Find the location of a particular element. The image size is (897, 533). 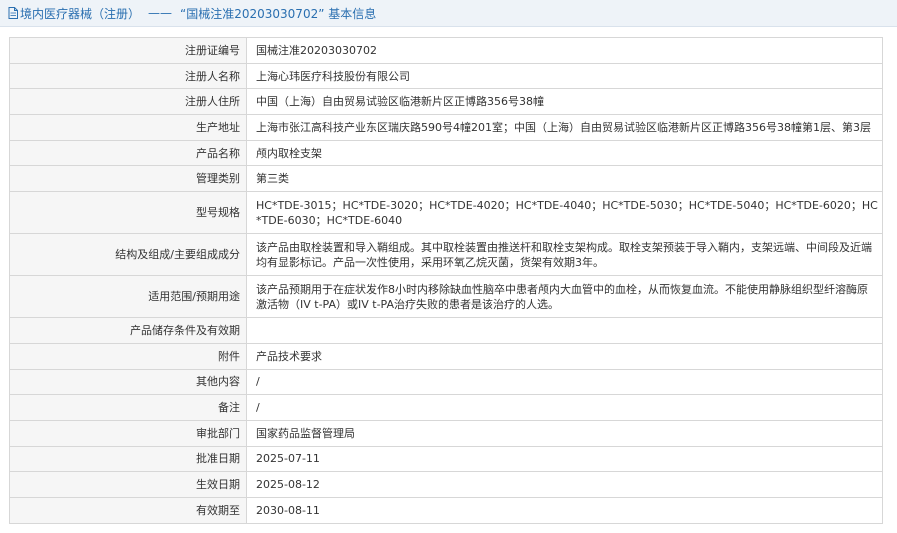

table-row: 注册人名称 上海心玮医疗科技股份有限公司 is located at coordinates (446, 76).